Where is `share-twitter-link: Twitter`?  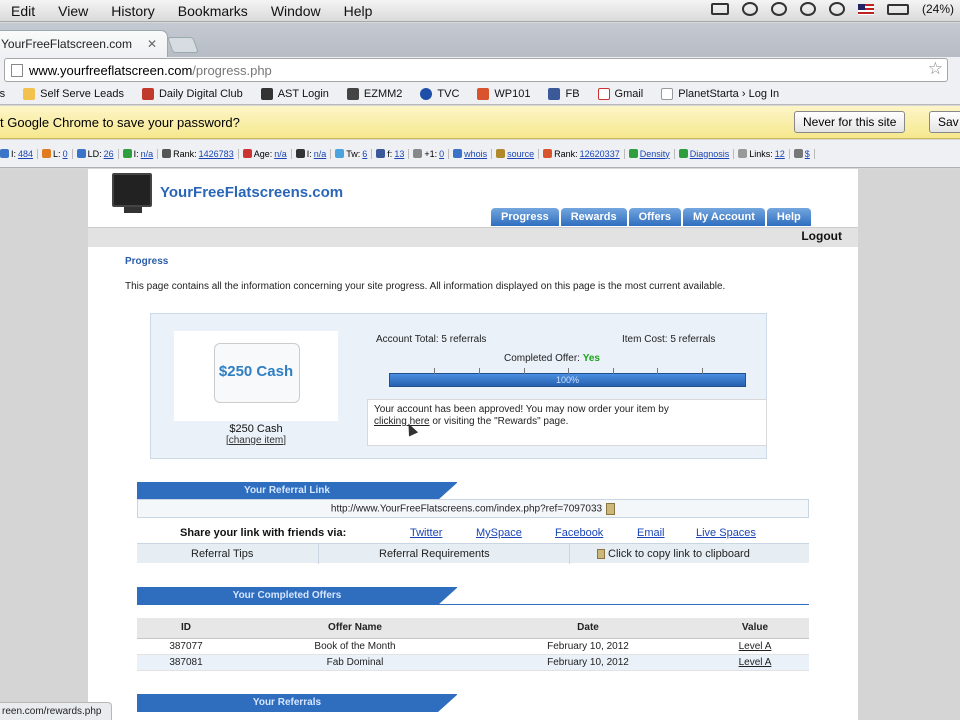 share-twitter-link: Twitter is located at coordinates (426, 533).